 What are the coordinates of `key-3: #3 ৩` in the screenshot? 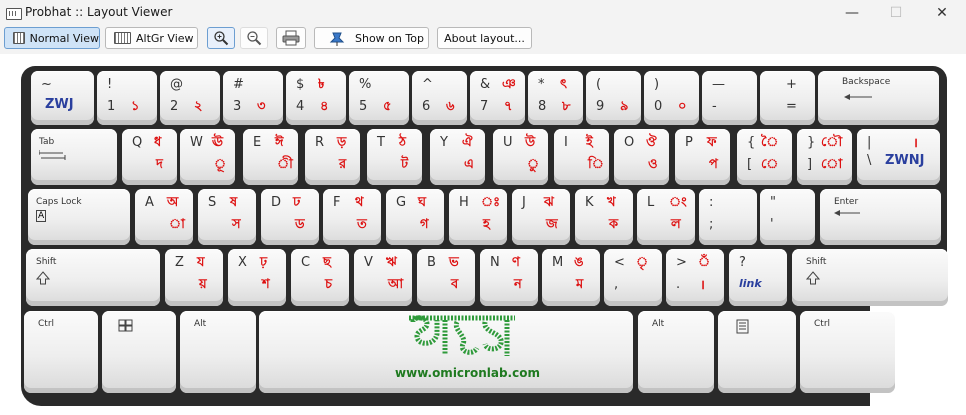 It's located at (253, 98).